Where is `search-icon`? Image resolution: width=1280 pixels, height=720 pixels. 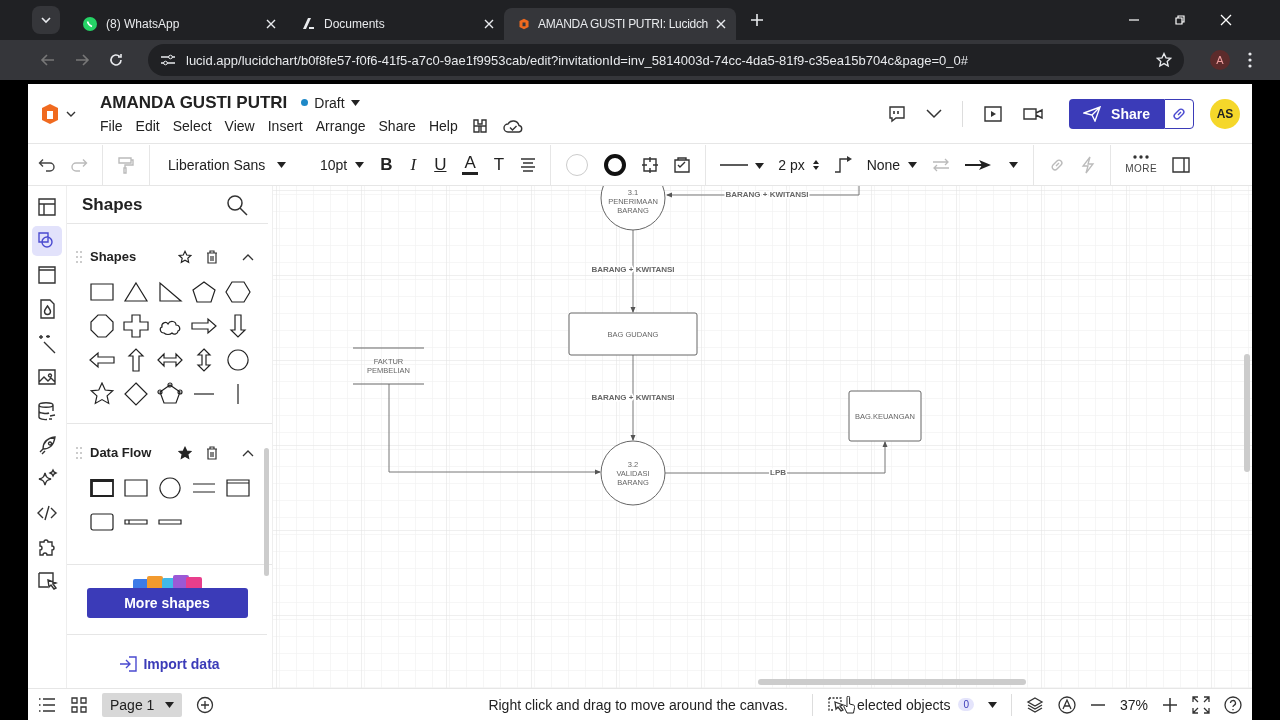 search-icon is located at coordinates (237, 204).